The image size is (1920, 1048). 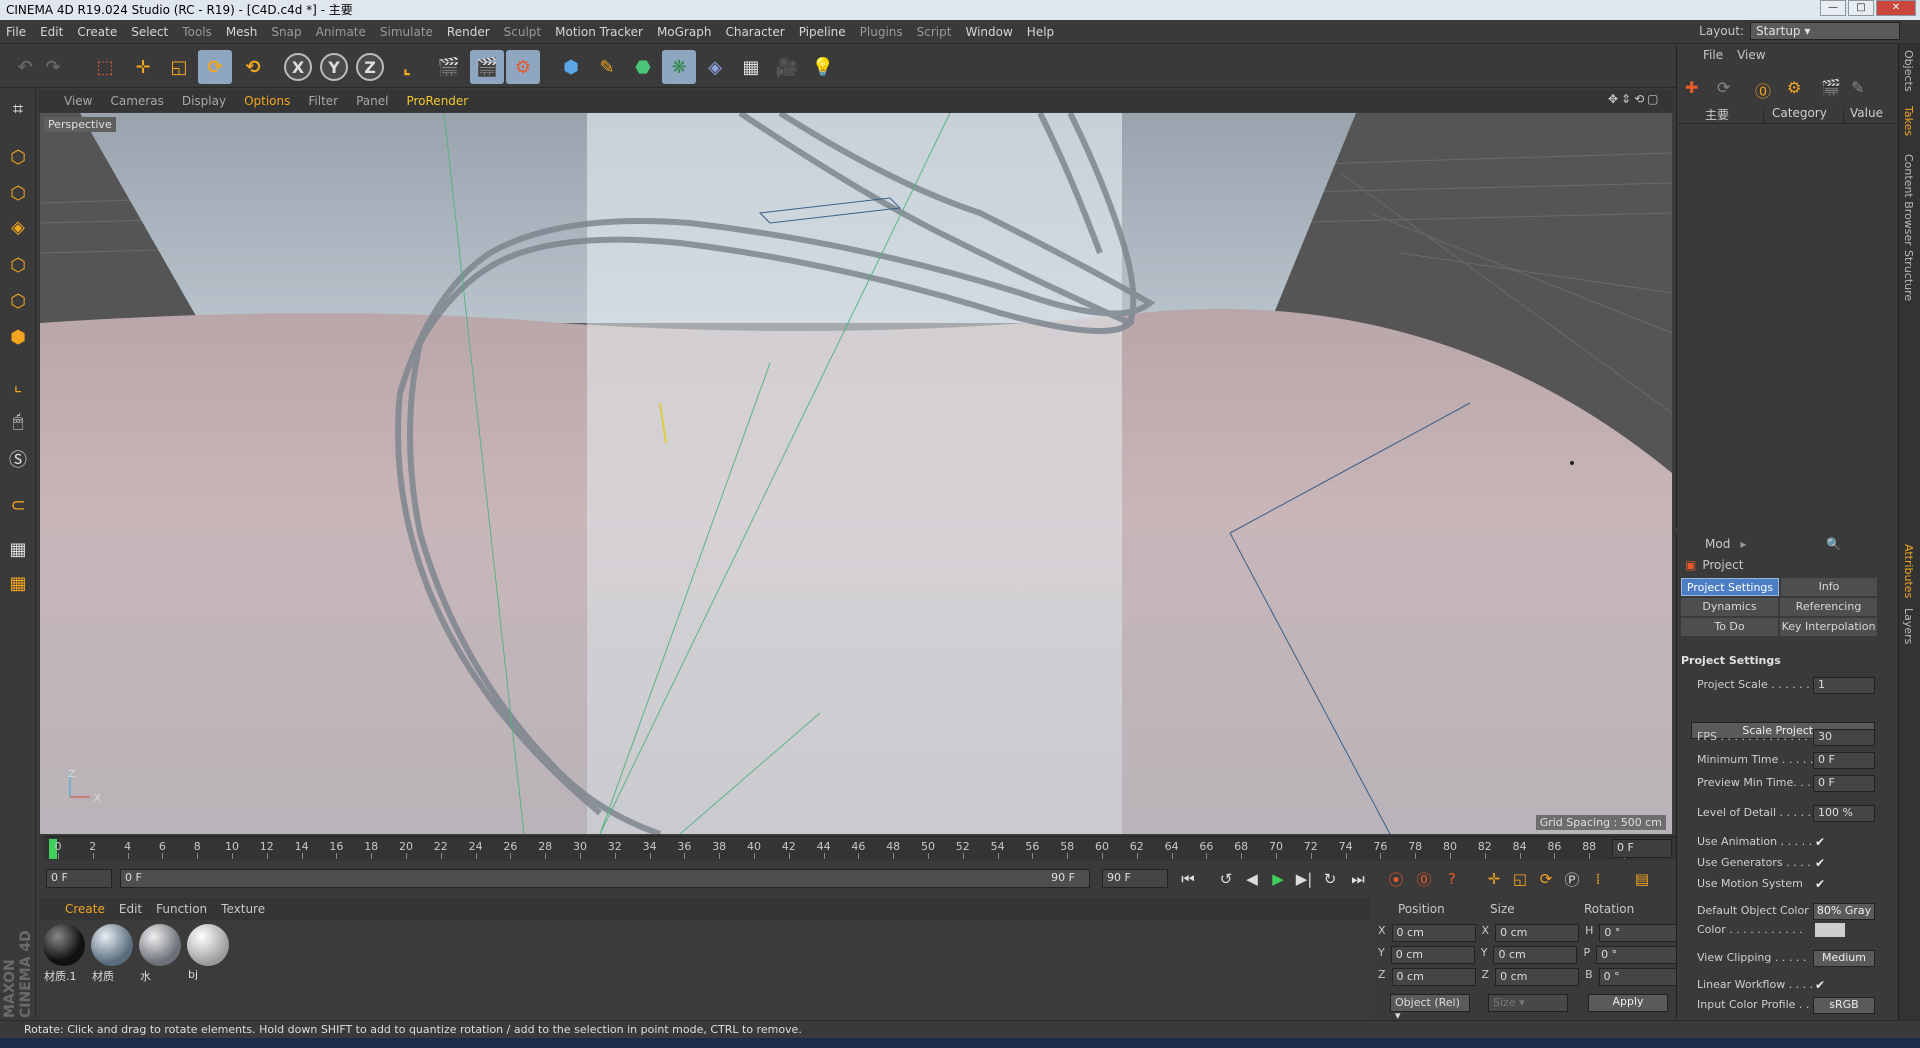 I want to click on start-frame-field: 0 F, so click(x=79, y=878).